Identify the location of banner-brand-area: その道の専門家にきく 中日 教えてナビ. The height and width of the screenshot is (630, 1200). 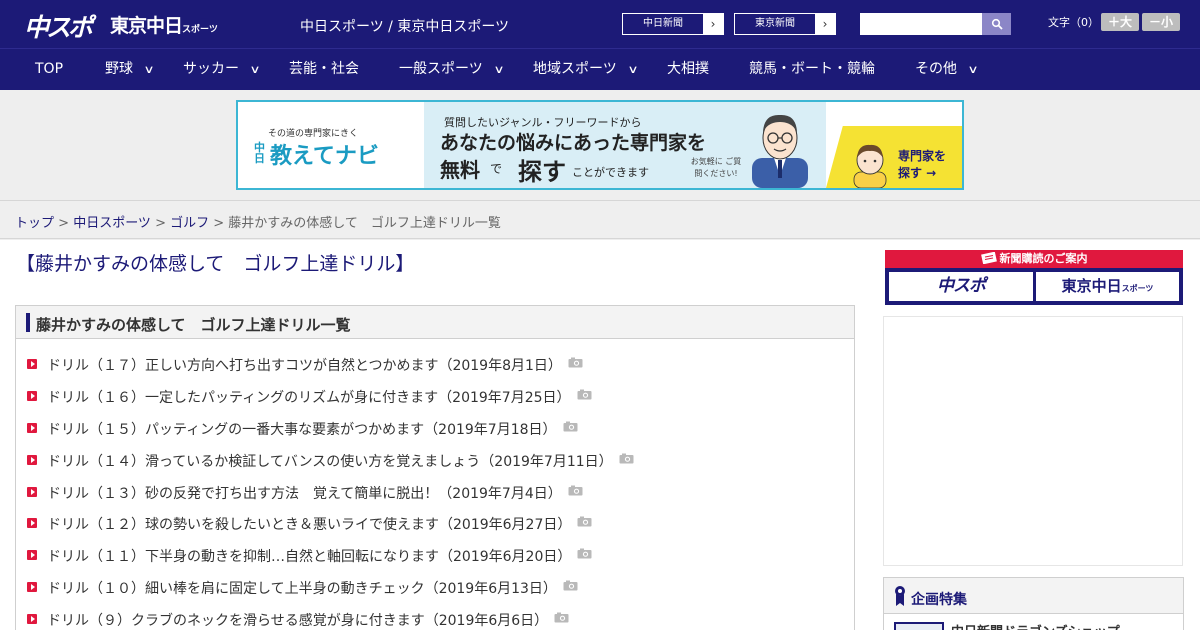
(331, 145).